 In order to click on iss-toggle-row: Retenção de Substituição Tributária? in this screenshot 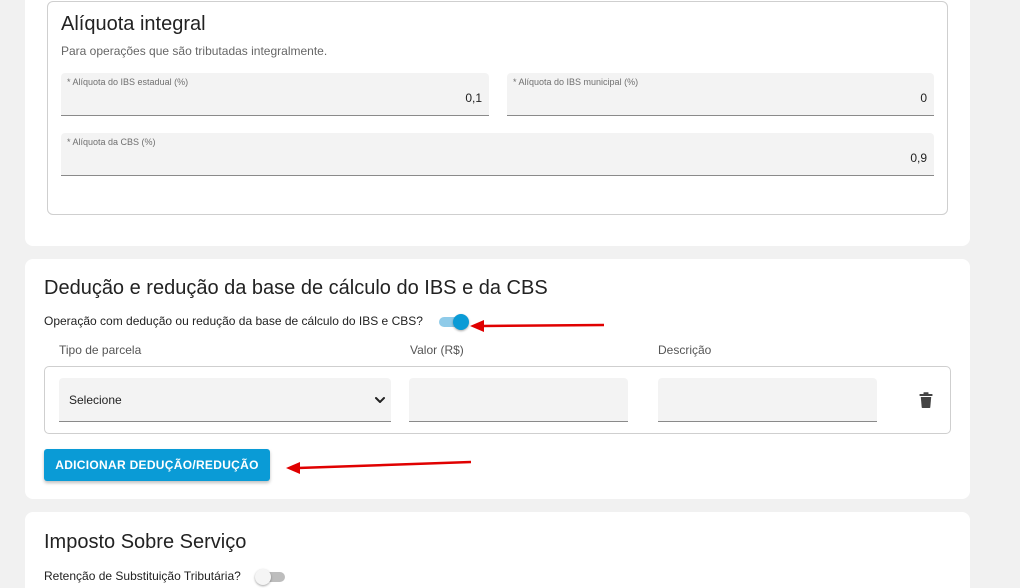, I will do `click(165, 577)`.